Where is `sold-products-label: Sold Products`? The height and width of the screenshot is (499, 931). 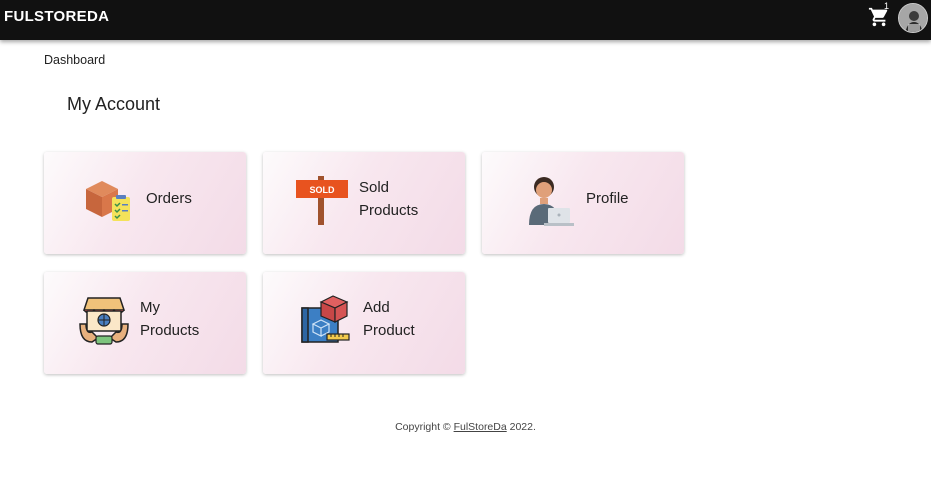 sold-products-label: Sold Products is located at coordinates (389, 199).